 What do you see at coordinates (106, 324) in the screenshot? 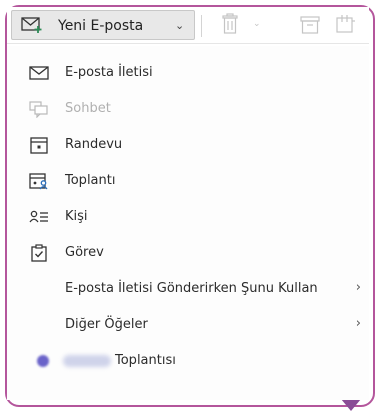
I see `menu-item-label: Diğer Öğeler` at bounding box center [106, 324].